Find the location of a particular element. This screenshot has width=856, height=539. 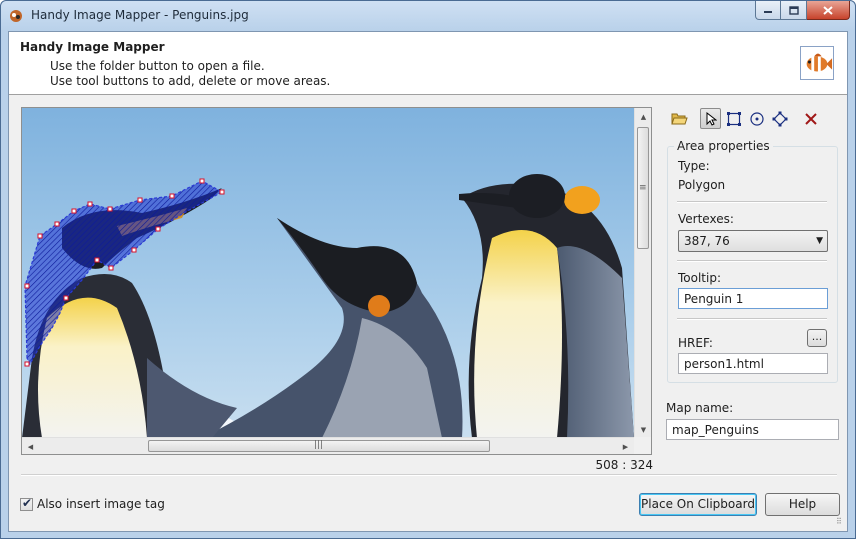

minimize-button is located at coordinates (768, 10).